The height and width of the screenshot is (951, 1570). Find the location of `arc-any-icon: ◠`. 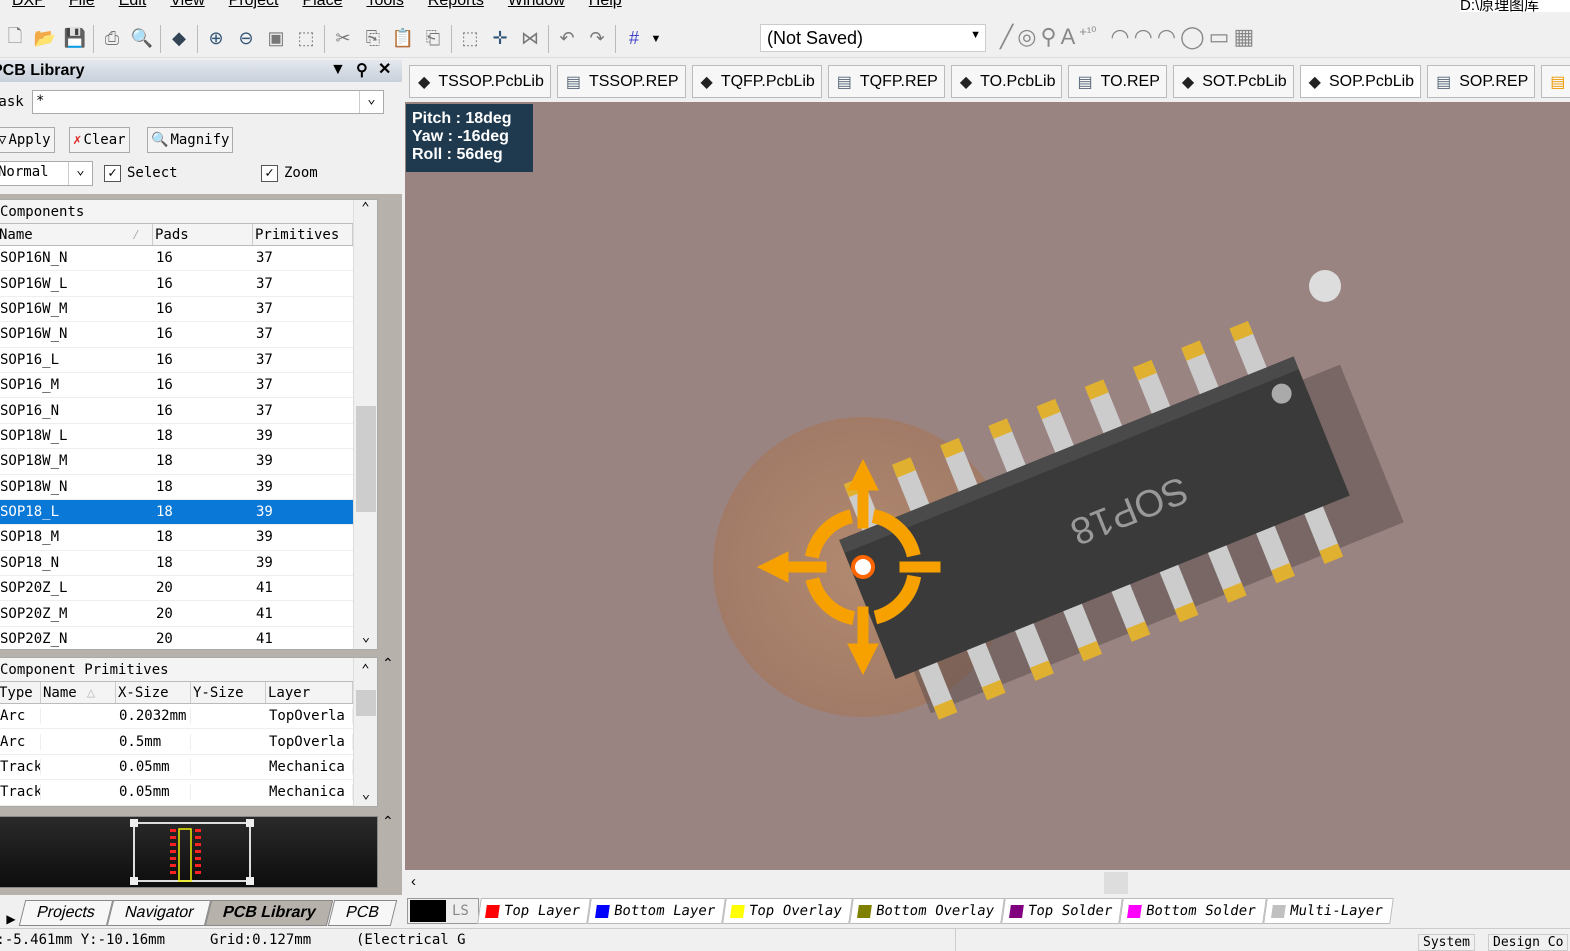

arc-any-icon: ◠ is located at coordinates (1166, 37).